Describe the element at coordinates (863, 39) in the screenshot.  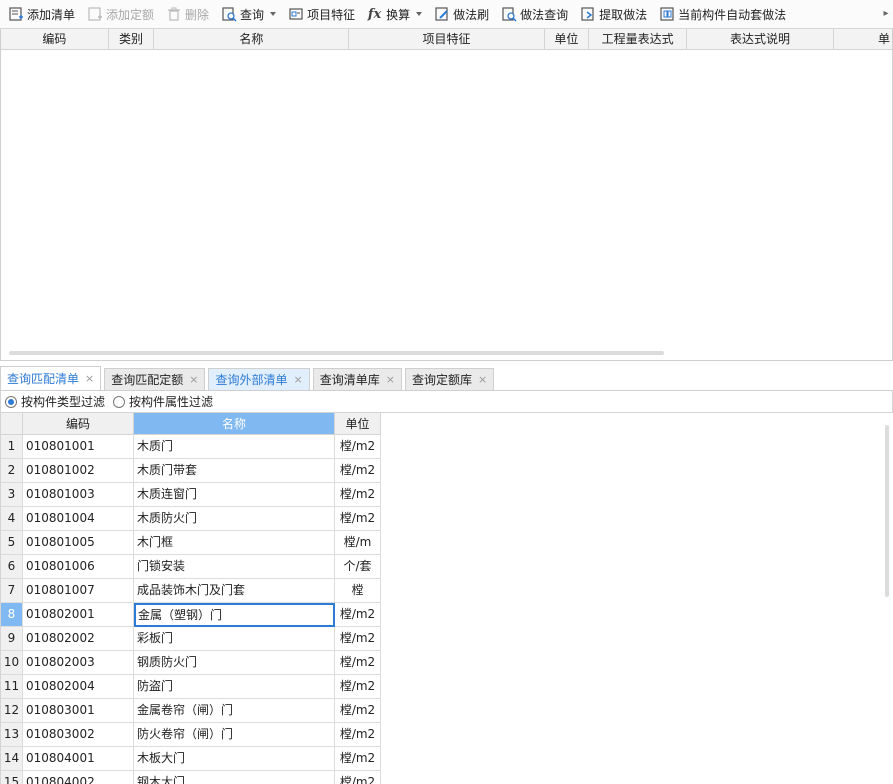
I see `column-header-unit-price: 单` at that location.